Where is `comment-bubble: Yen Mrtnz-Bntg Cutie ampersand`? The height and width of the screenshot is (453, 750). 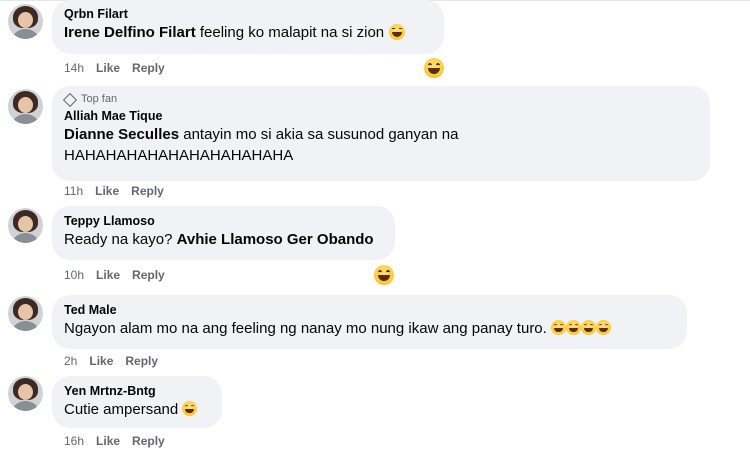 comment-bubble: Yen Mrtnz-Bntg Cutie ampersand is located at coordinates (137, 402).